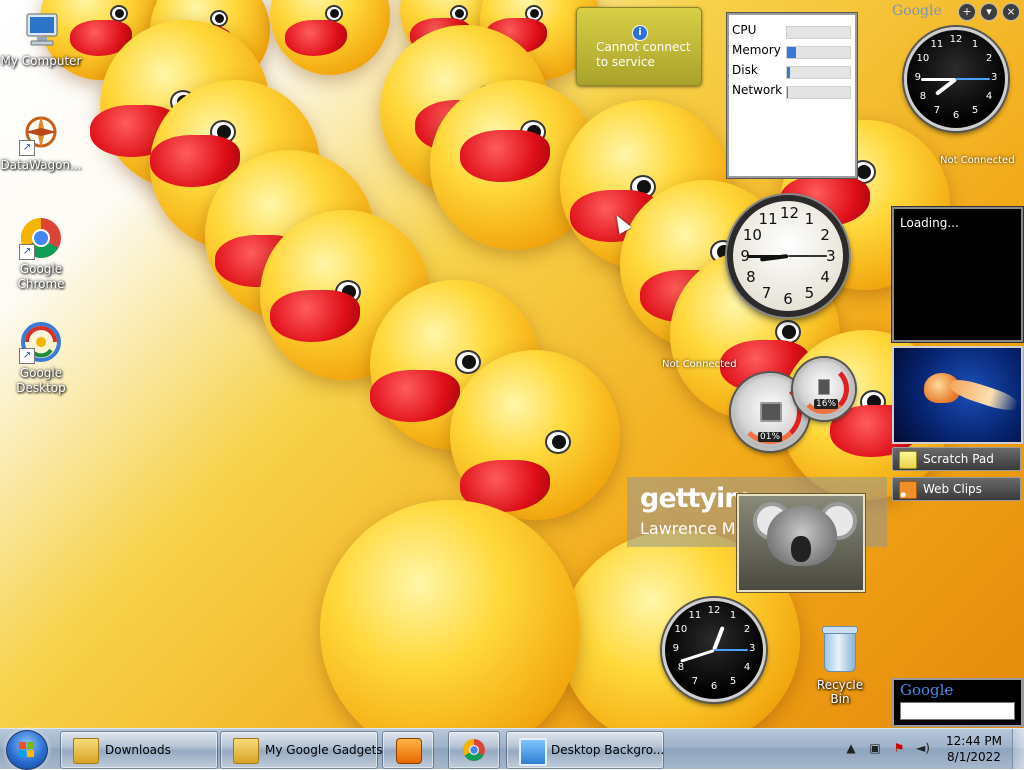 The width and height of the screenshot is (1024, 770). Describe the element at coordinates (840, 649) in the screenshot. I see `recycle-bin-icon` at that location.